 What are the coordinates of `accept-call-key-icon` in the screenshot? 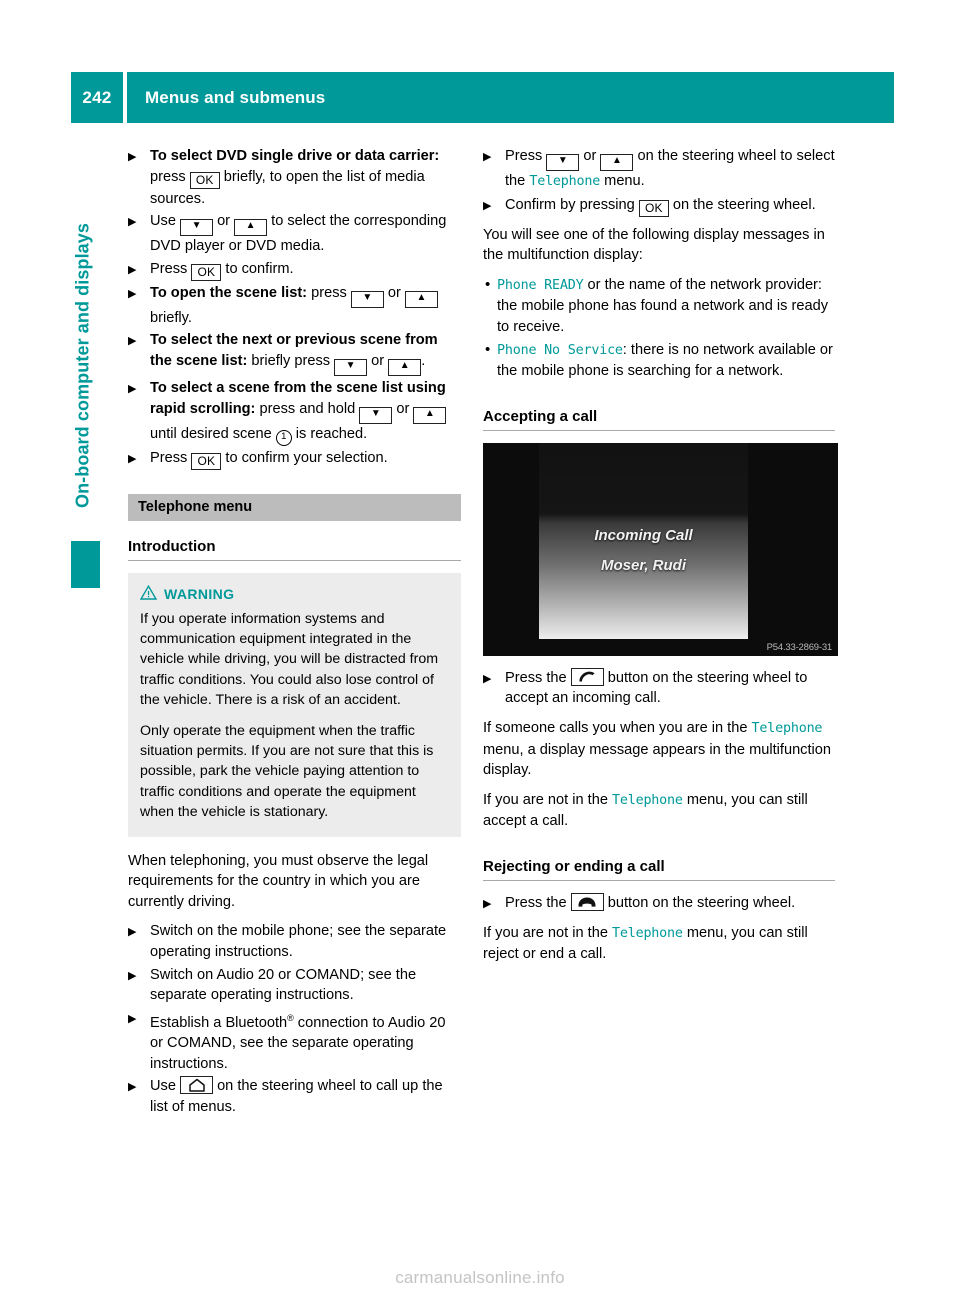 It's located at (587, 676).